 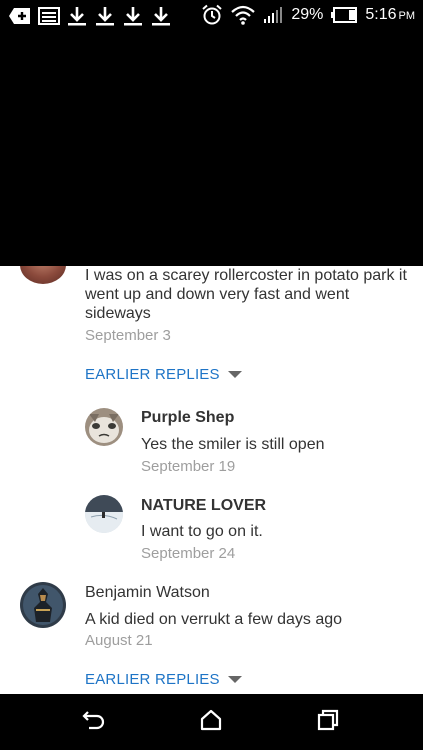 I want to click on recents-button, so click(x=328, y=722).